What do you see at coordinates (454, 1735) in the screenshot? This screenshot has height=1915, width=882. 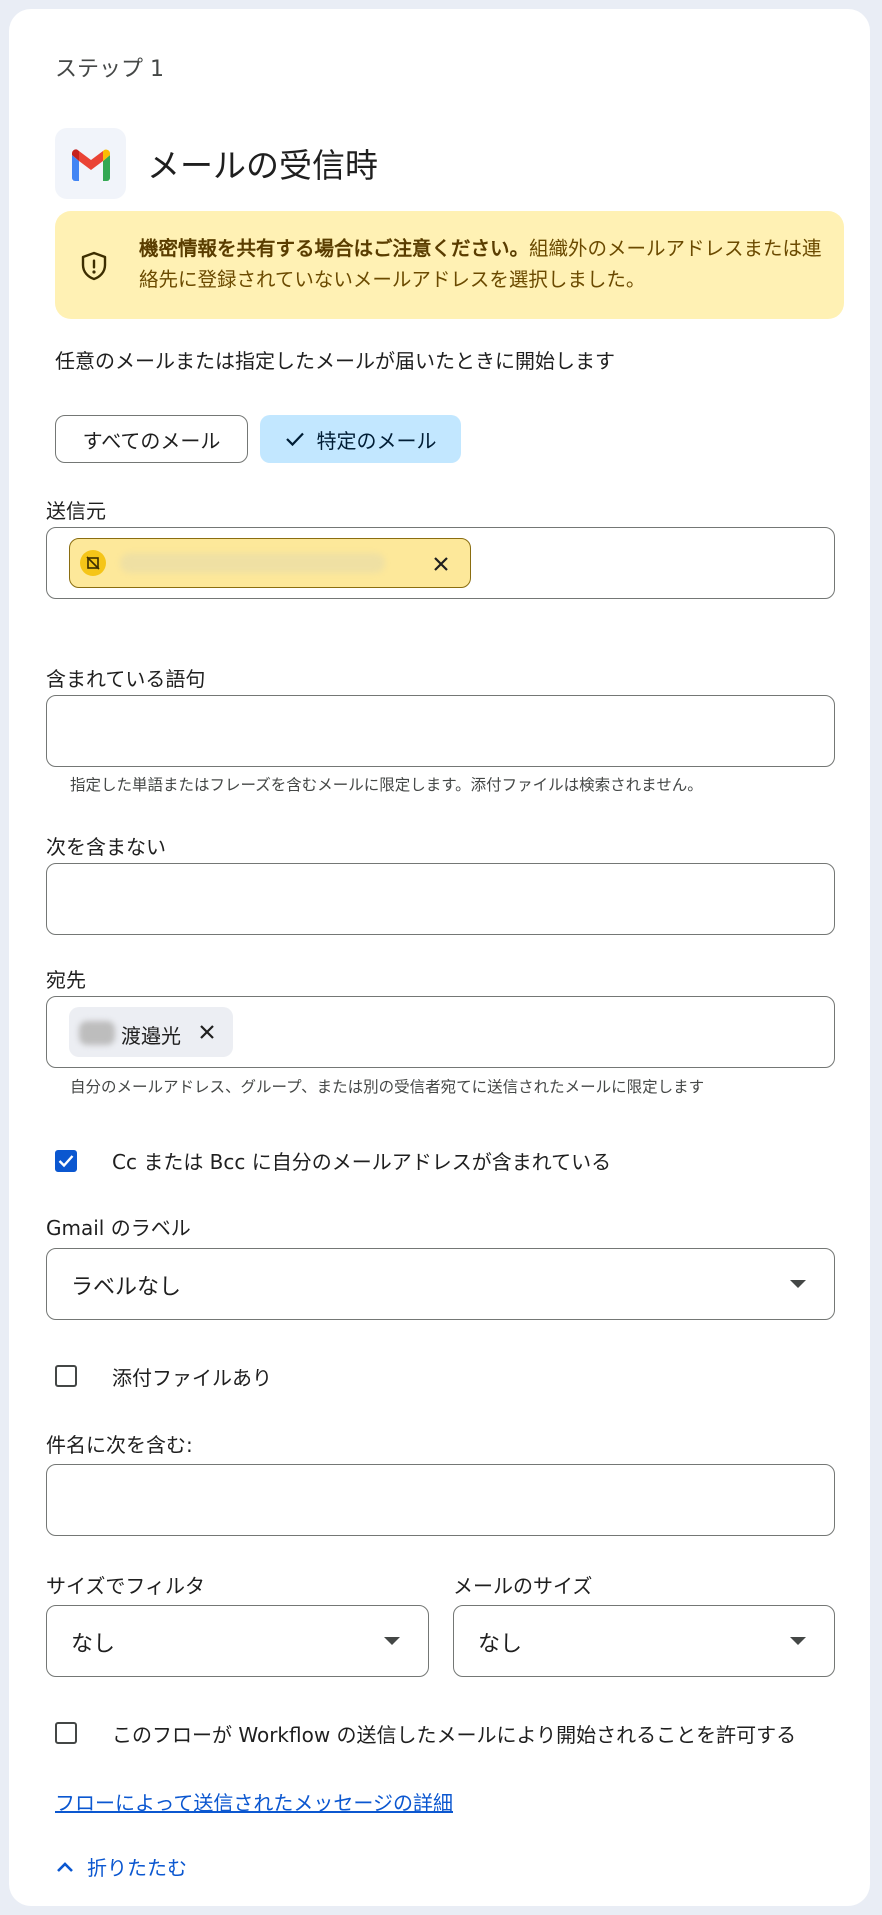 I see `allow-workflow-label: このフローが Workflow の送信したメールにより開始されることを許可する` at bounding box center [454, 1735].